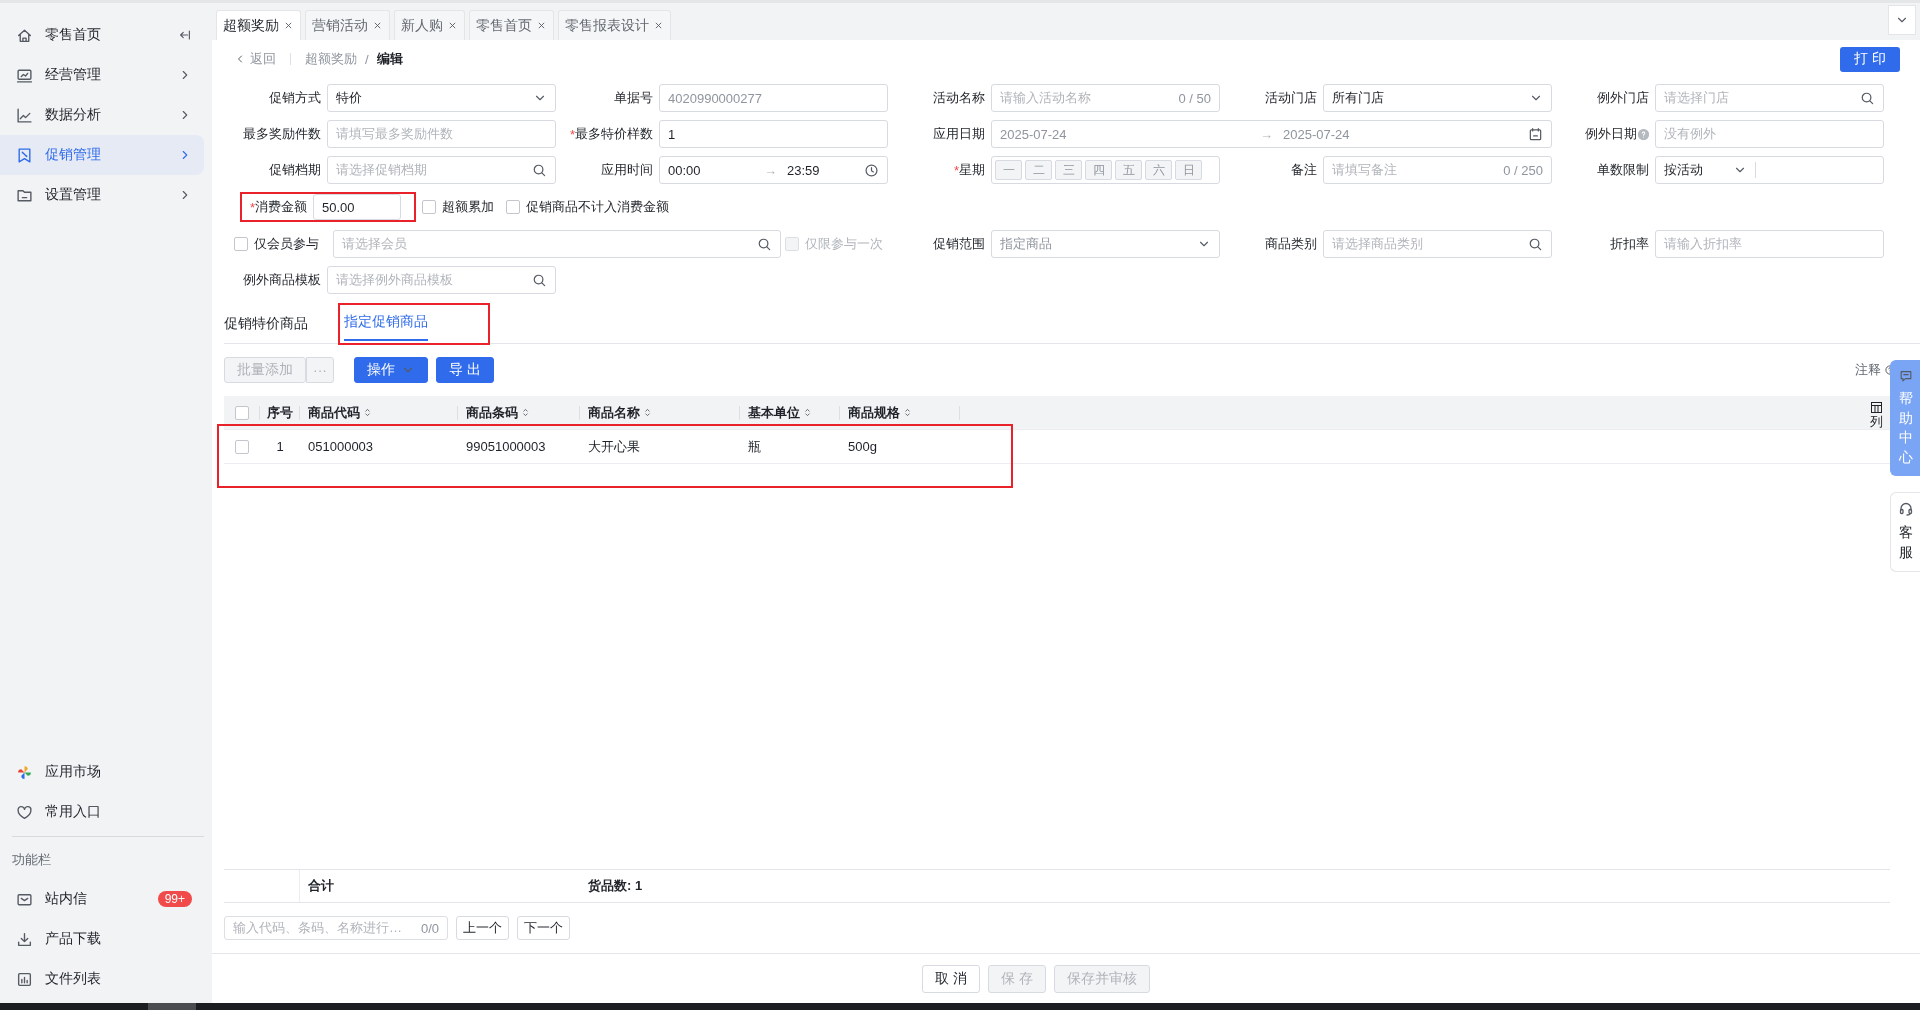  I want to click on toolbar-button: 操作, so click(391, 370).